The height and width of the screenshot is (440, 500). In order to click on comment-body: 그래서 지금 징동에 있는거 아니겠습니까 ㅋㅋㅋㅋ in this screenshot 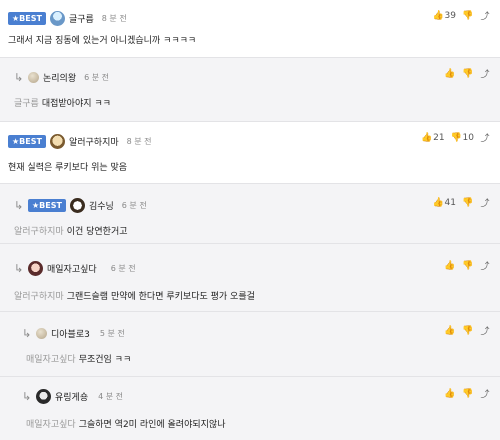, I will do `click(102, 39)`.